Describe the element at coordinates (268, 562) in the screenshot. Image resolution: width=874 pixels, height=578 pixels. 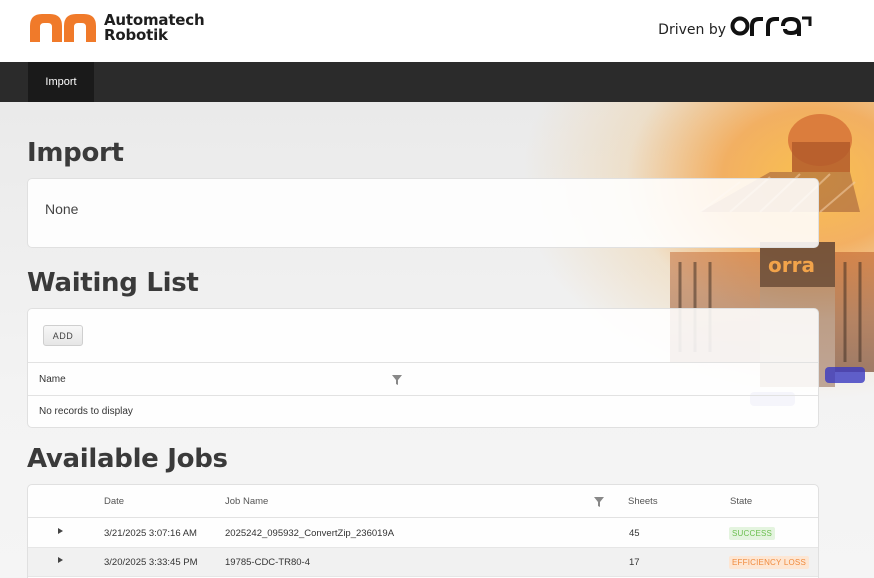
I see `job-name: 19785-CDC-TR80-4` at that location.